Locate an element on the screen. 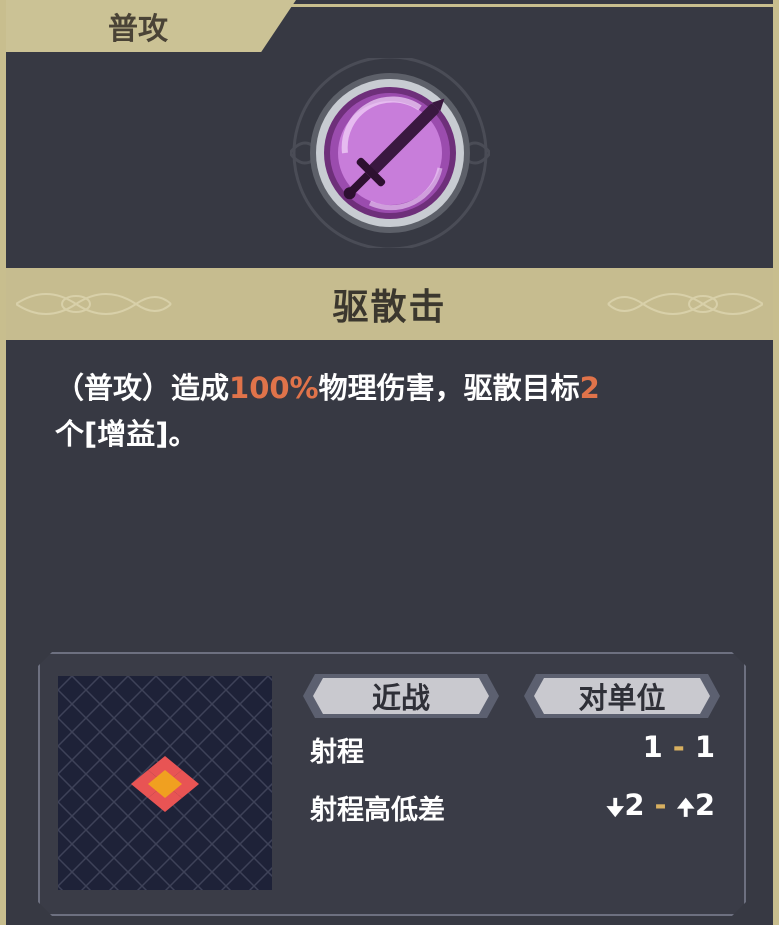  range-min: 1 is located at coordinates (652, 747).